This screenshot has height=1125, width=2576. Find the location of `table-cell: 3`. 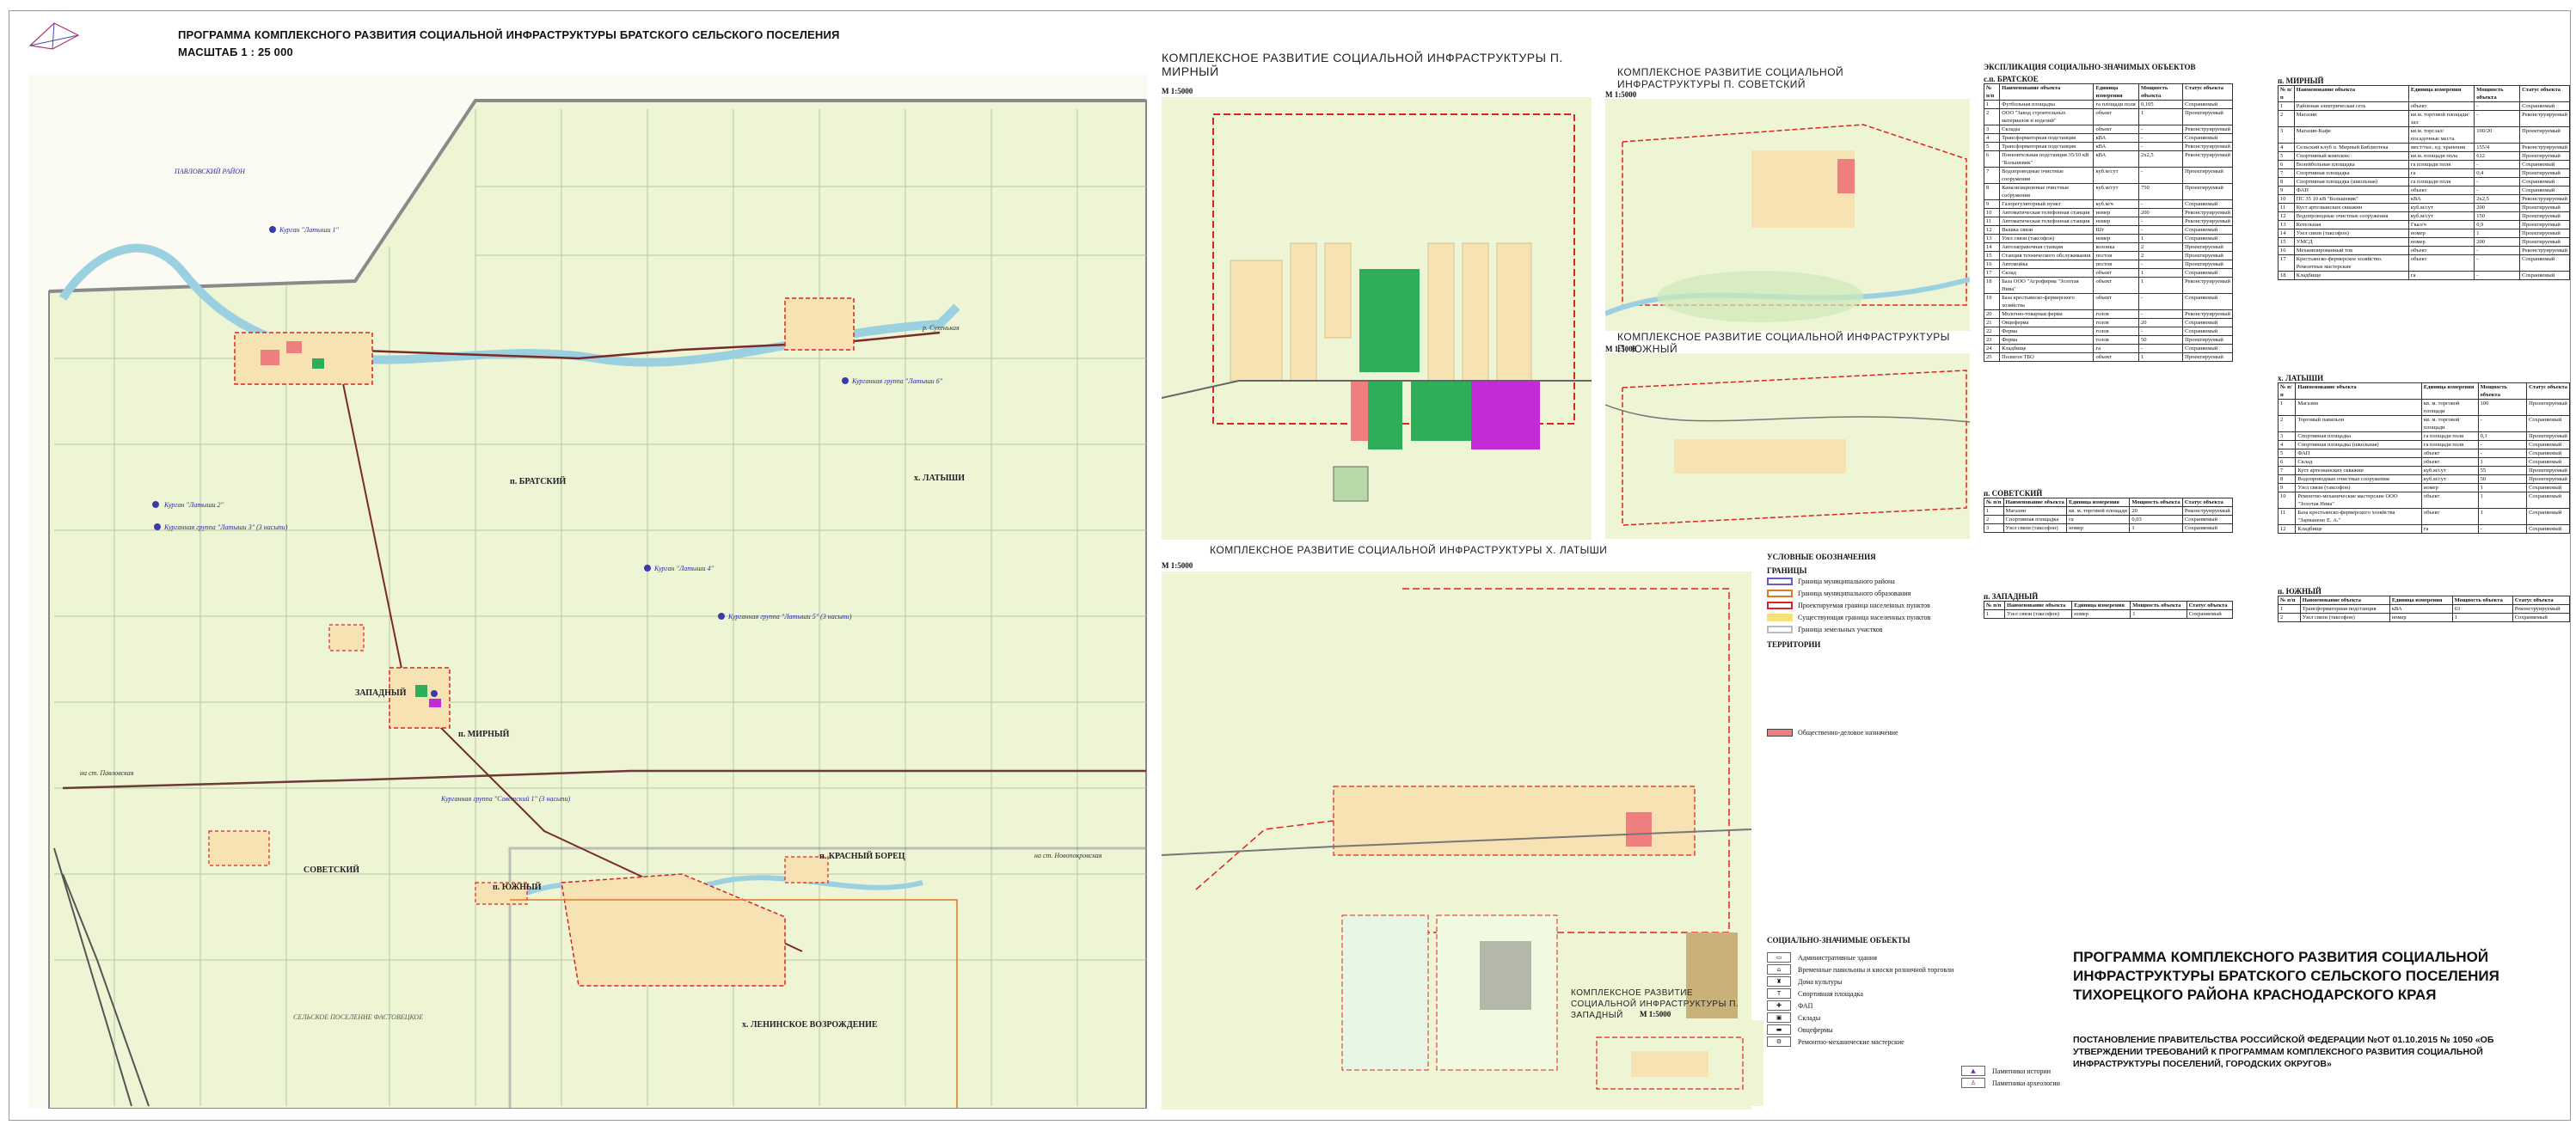

table-cell: 3 is located at coordinates (2287, 436).